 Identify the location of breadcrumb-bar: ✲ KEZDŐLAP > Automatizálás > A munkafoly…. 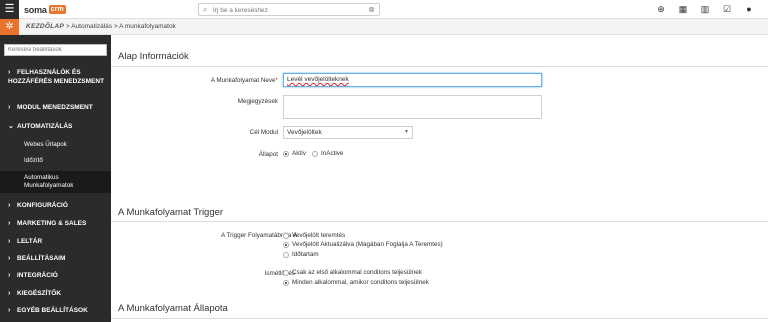
(384, 27).